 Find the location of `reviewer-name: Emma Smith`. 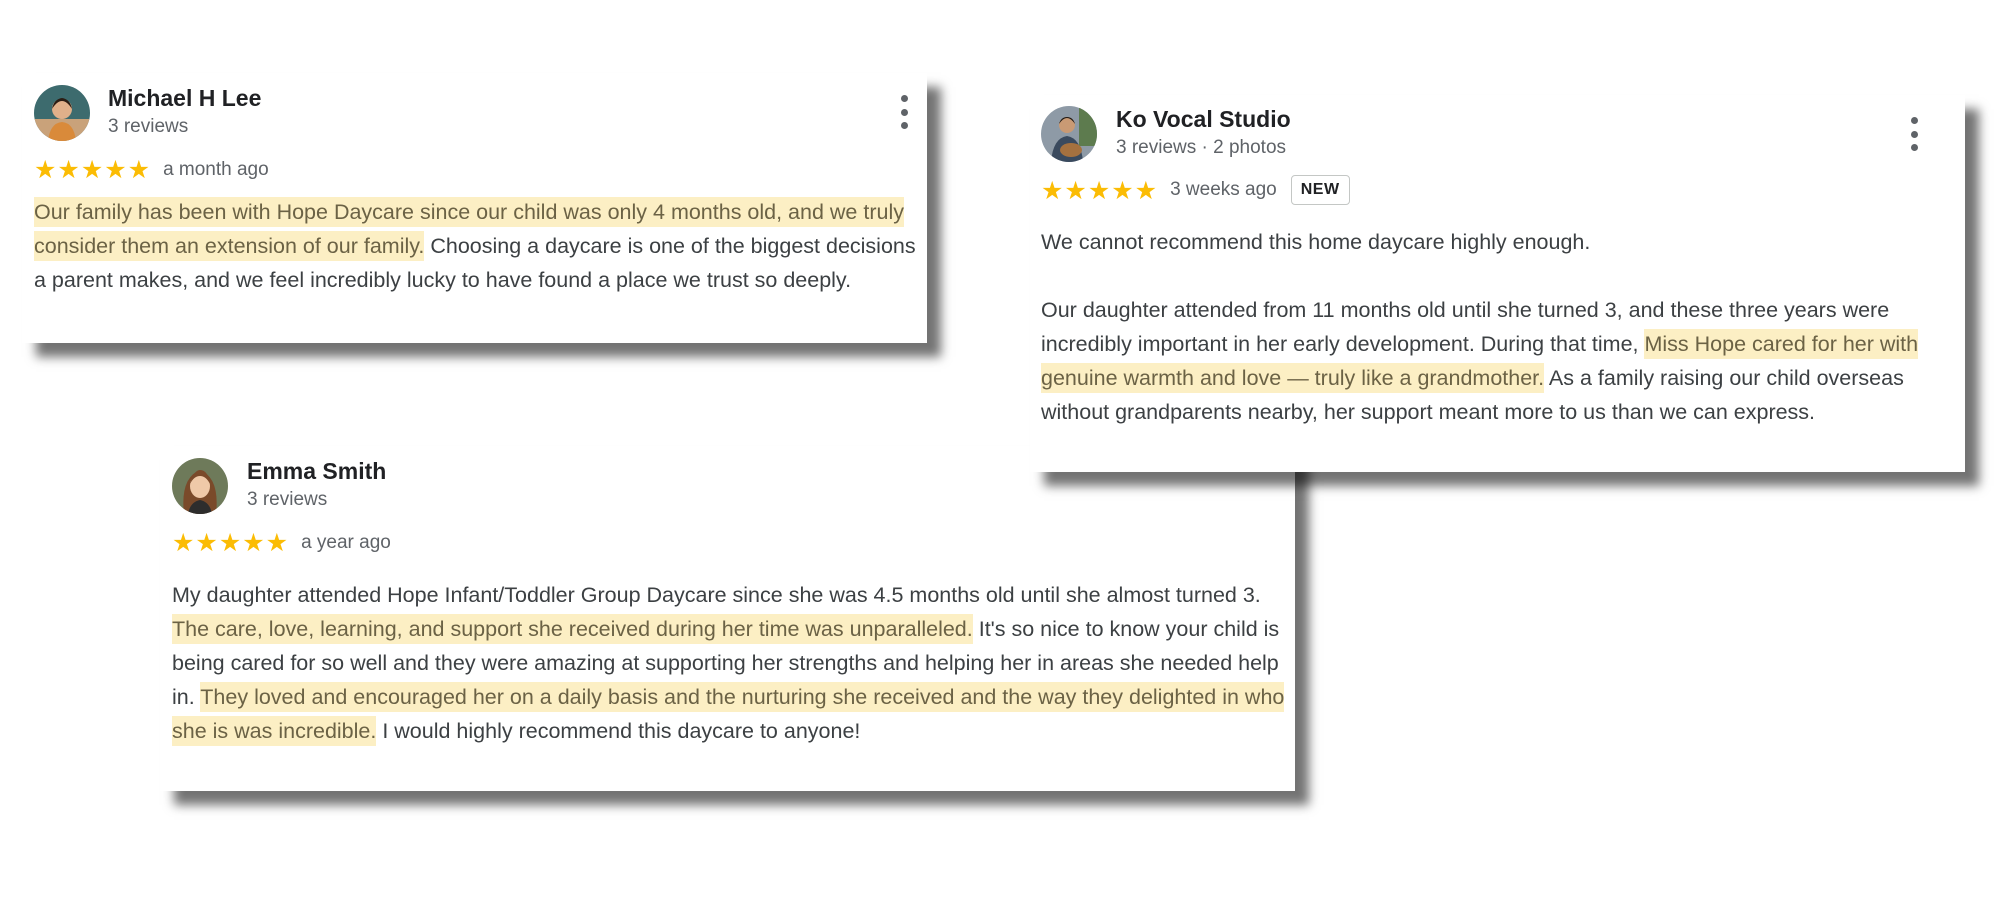

reviewer-name: Emma Smith is located at coordinates (316, 471).